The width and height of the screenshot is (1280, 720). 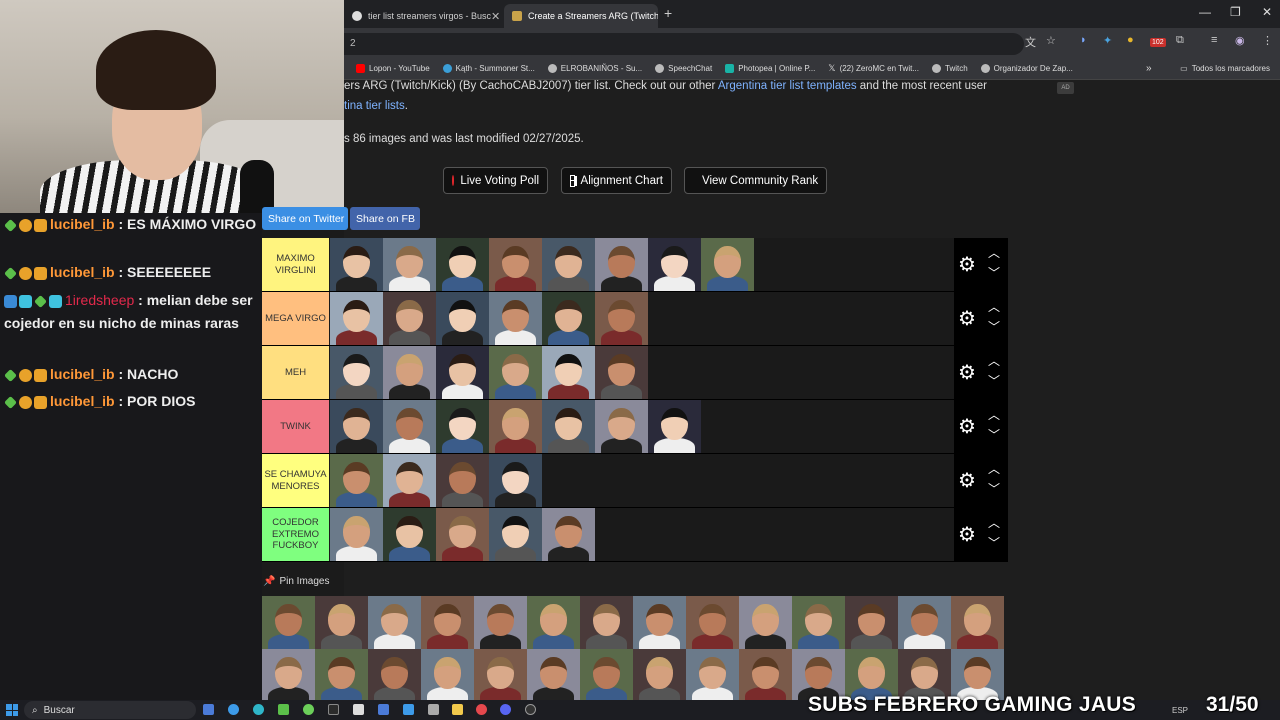 I want to click on community-rank-button: View Community Rank, so click(x=755, y=180).